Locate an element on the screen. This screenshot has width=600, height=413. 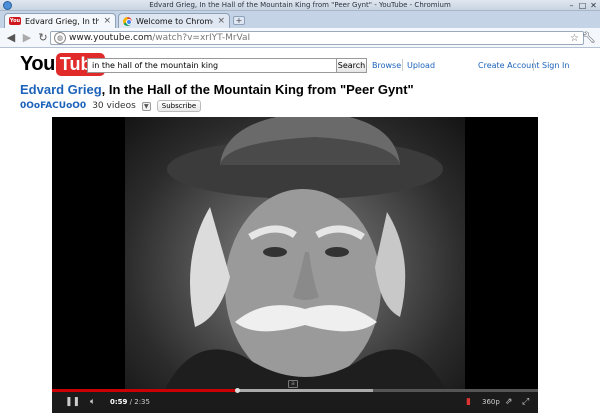
logo-you: You is located at coordinates (37, 64).